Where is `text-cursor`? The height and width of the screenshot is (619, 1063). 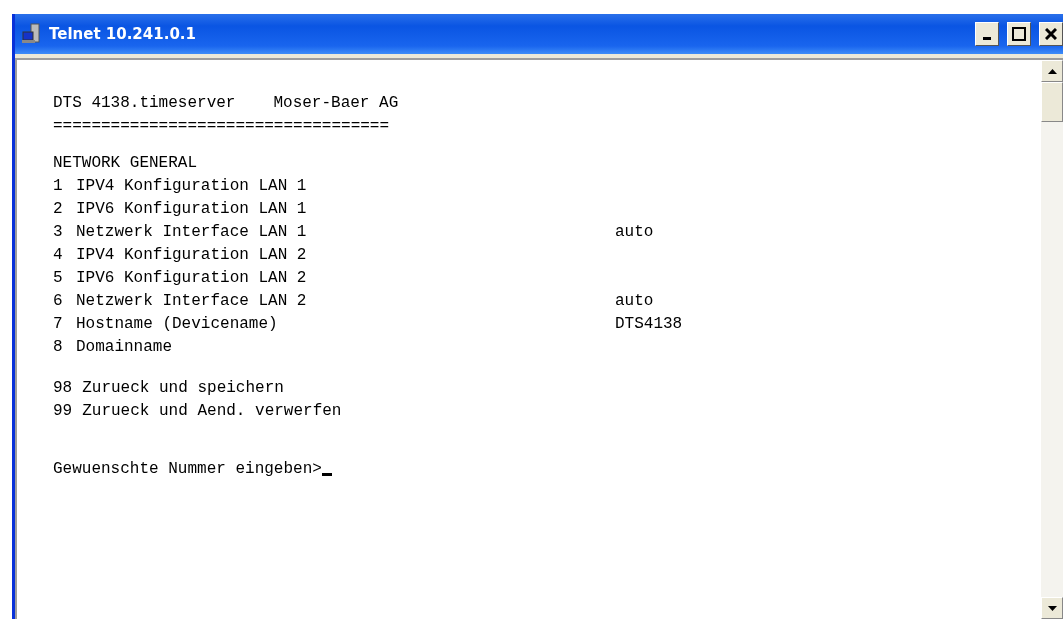
text-cursor is located at coordinates (326, 474).